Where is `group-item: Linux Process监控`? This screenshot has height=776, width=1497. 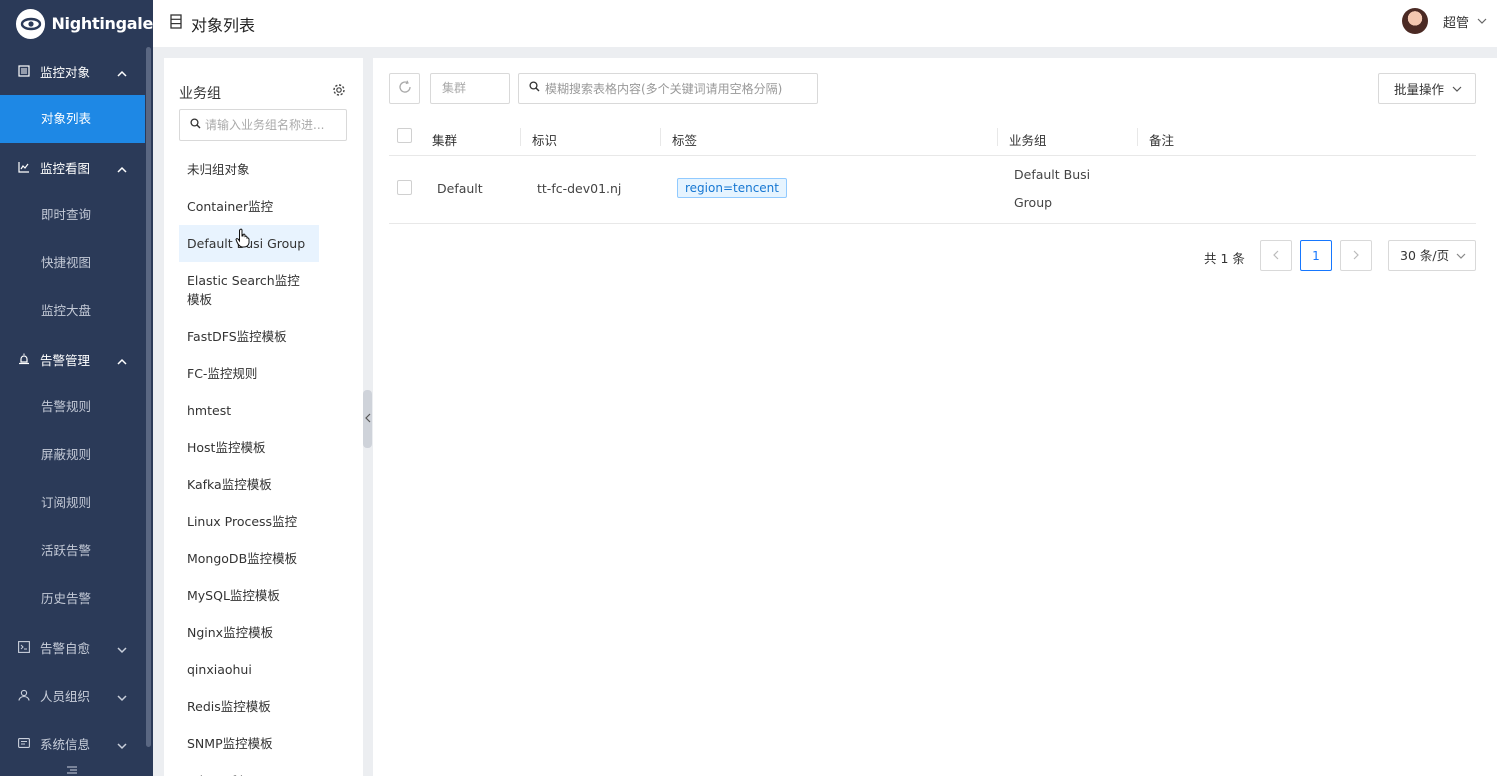
group-item: Linux Process监控 is located at coordinates (249, 521).